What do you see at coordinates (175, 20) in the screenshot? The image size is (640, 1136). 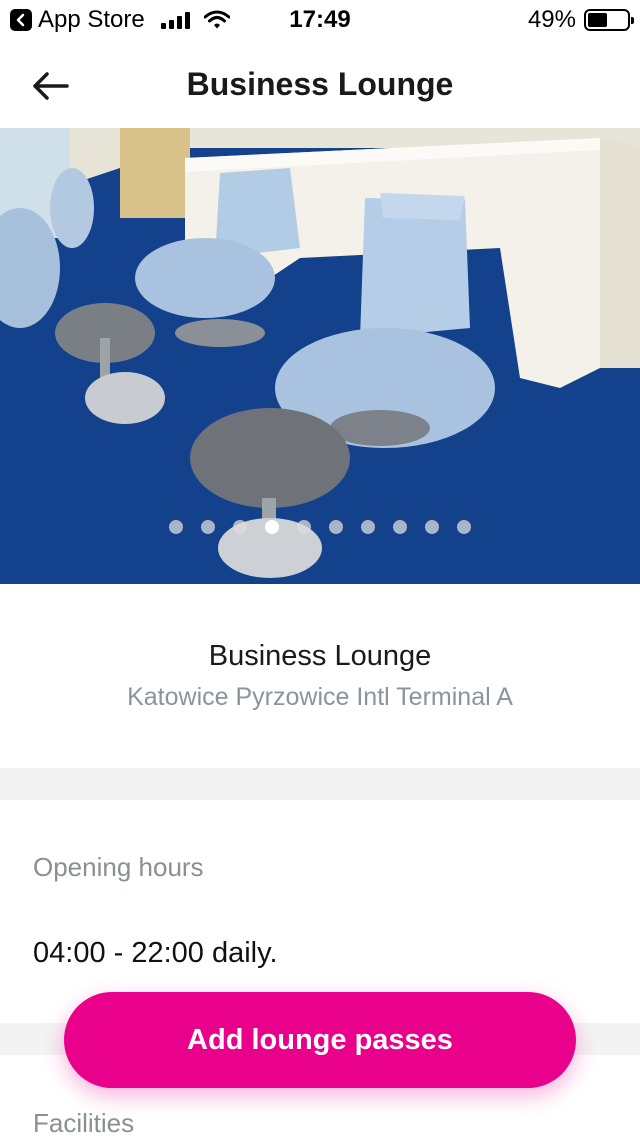 I see `cellular-signal-icon` at bounding box center [175, 20].